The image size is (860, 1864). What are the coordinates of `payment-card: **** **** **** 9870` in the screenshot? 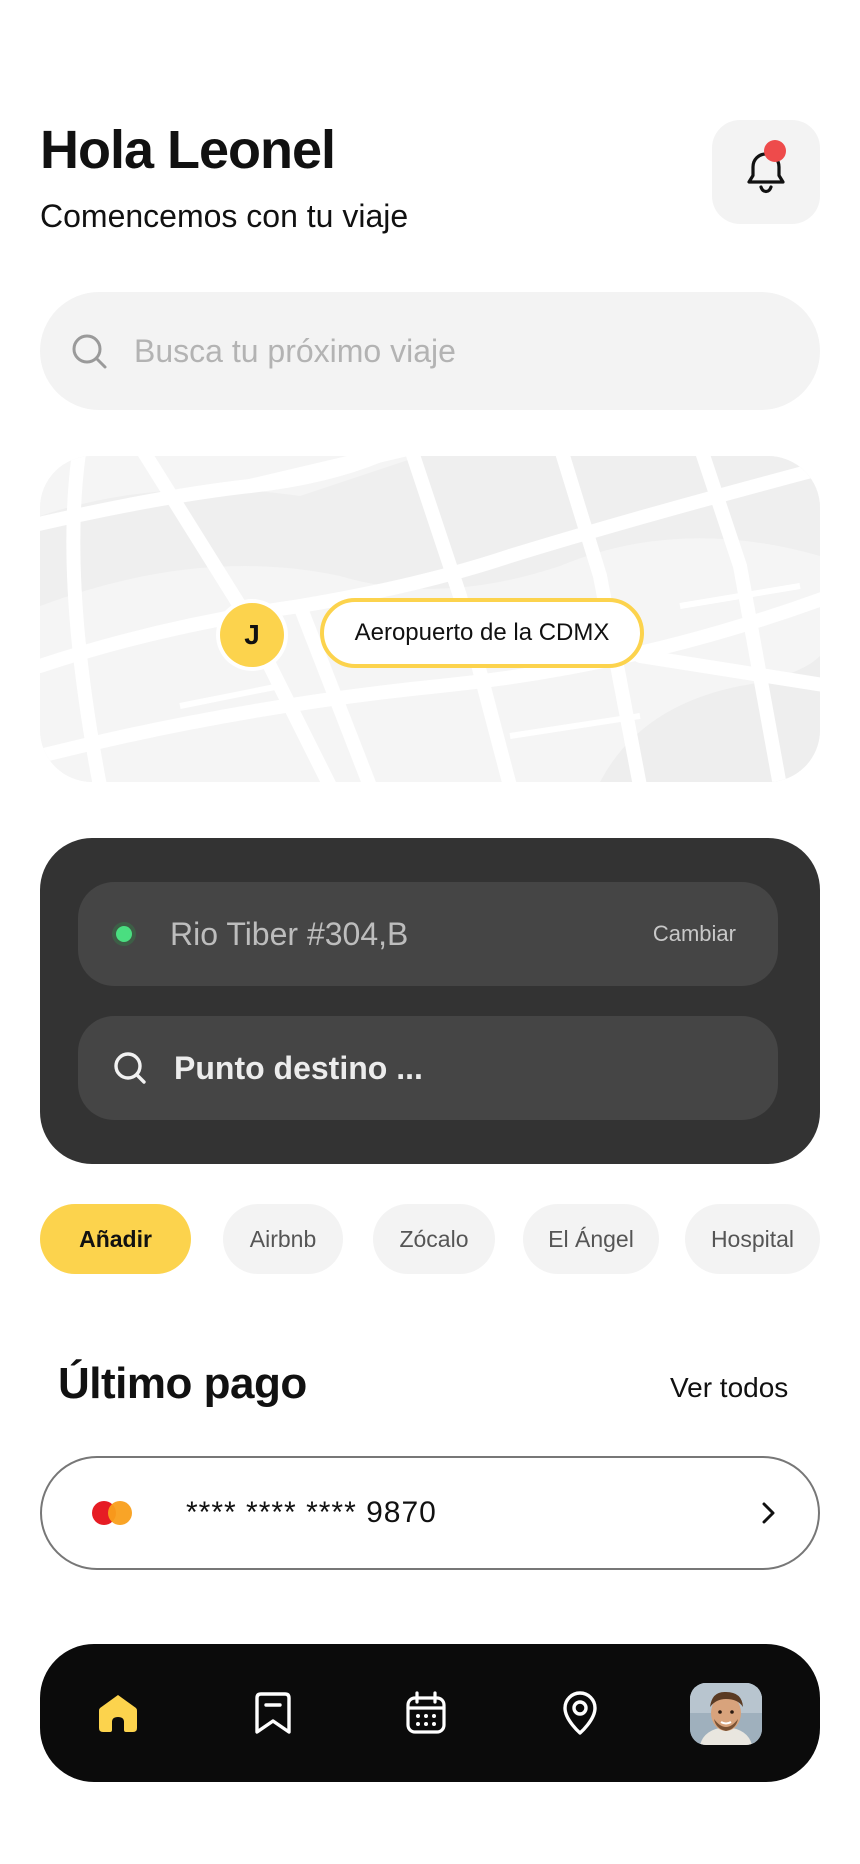 It's located at (430, 1513).